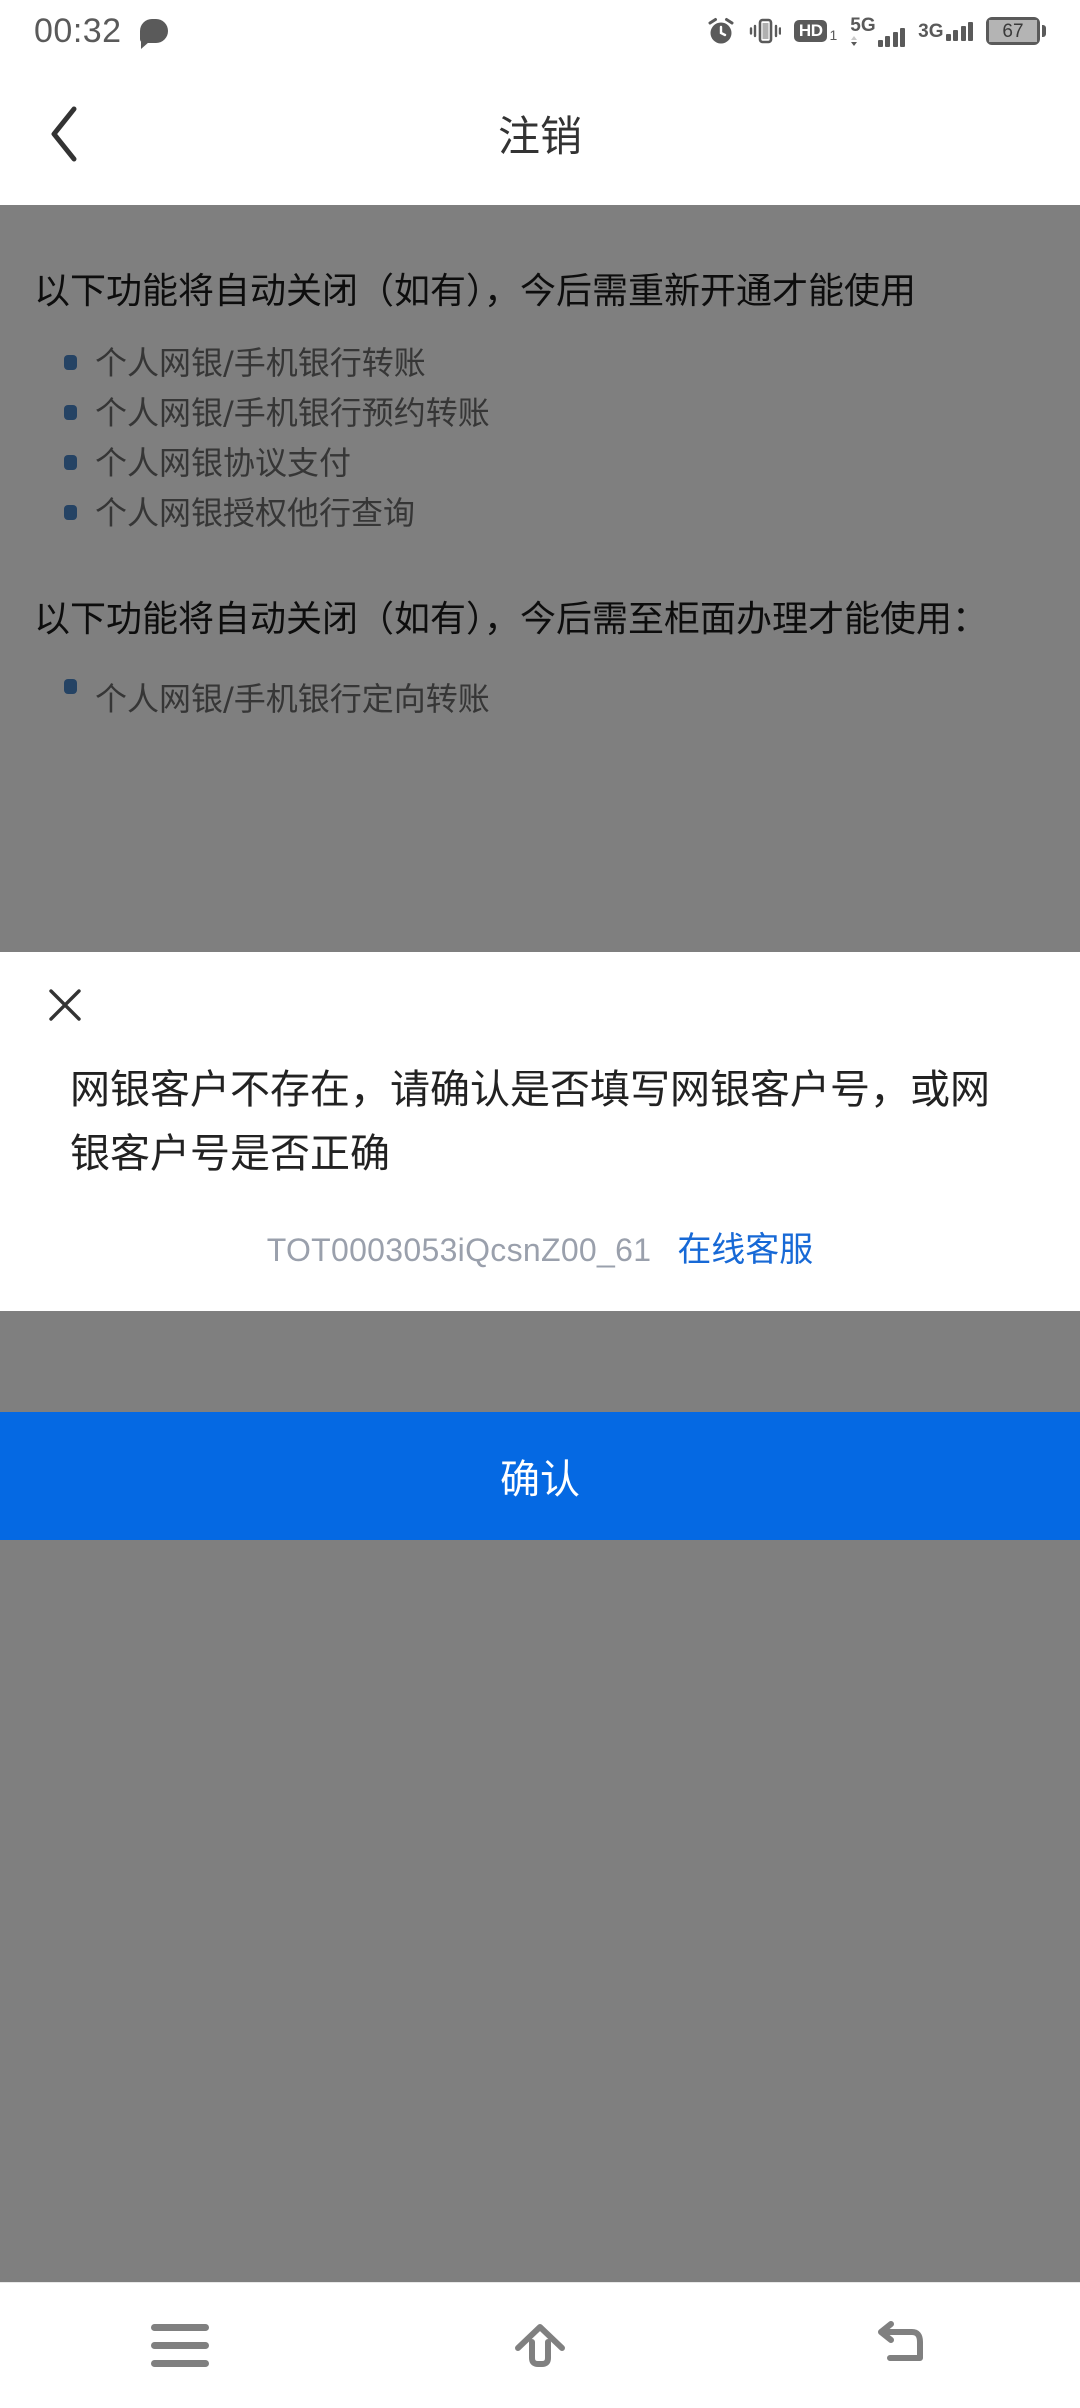  Describe the element at coordinates (475, 291) in the screenshot. I see `section-1-paragraph: 以下功能将自动关闭（如有），今后需重新开通才能使用` at that location.